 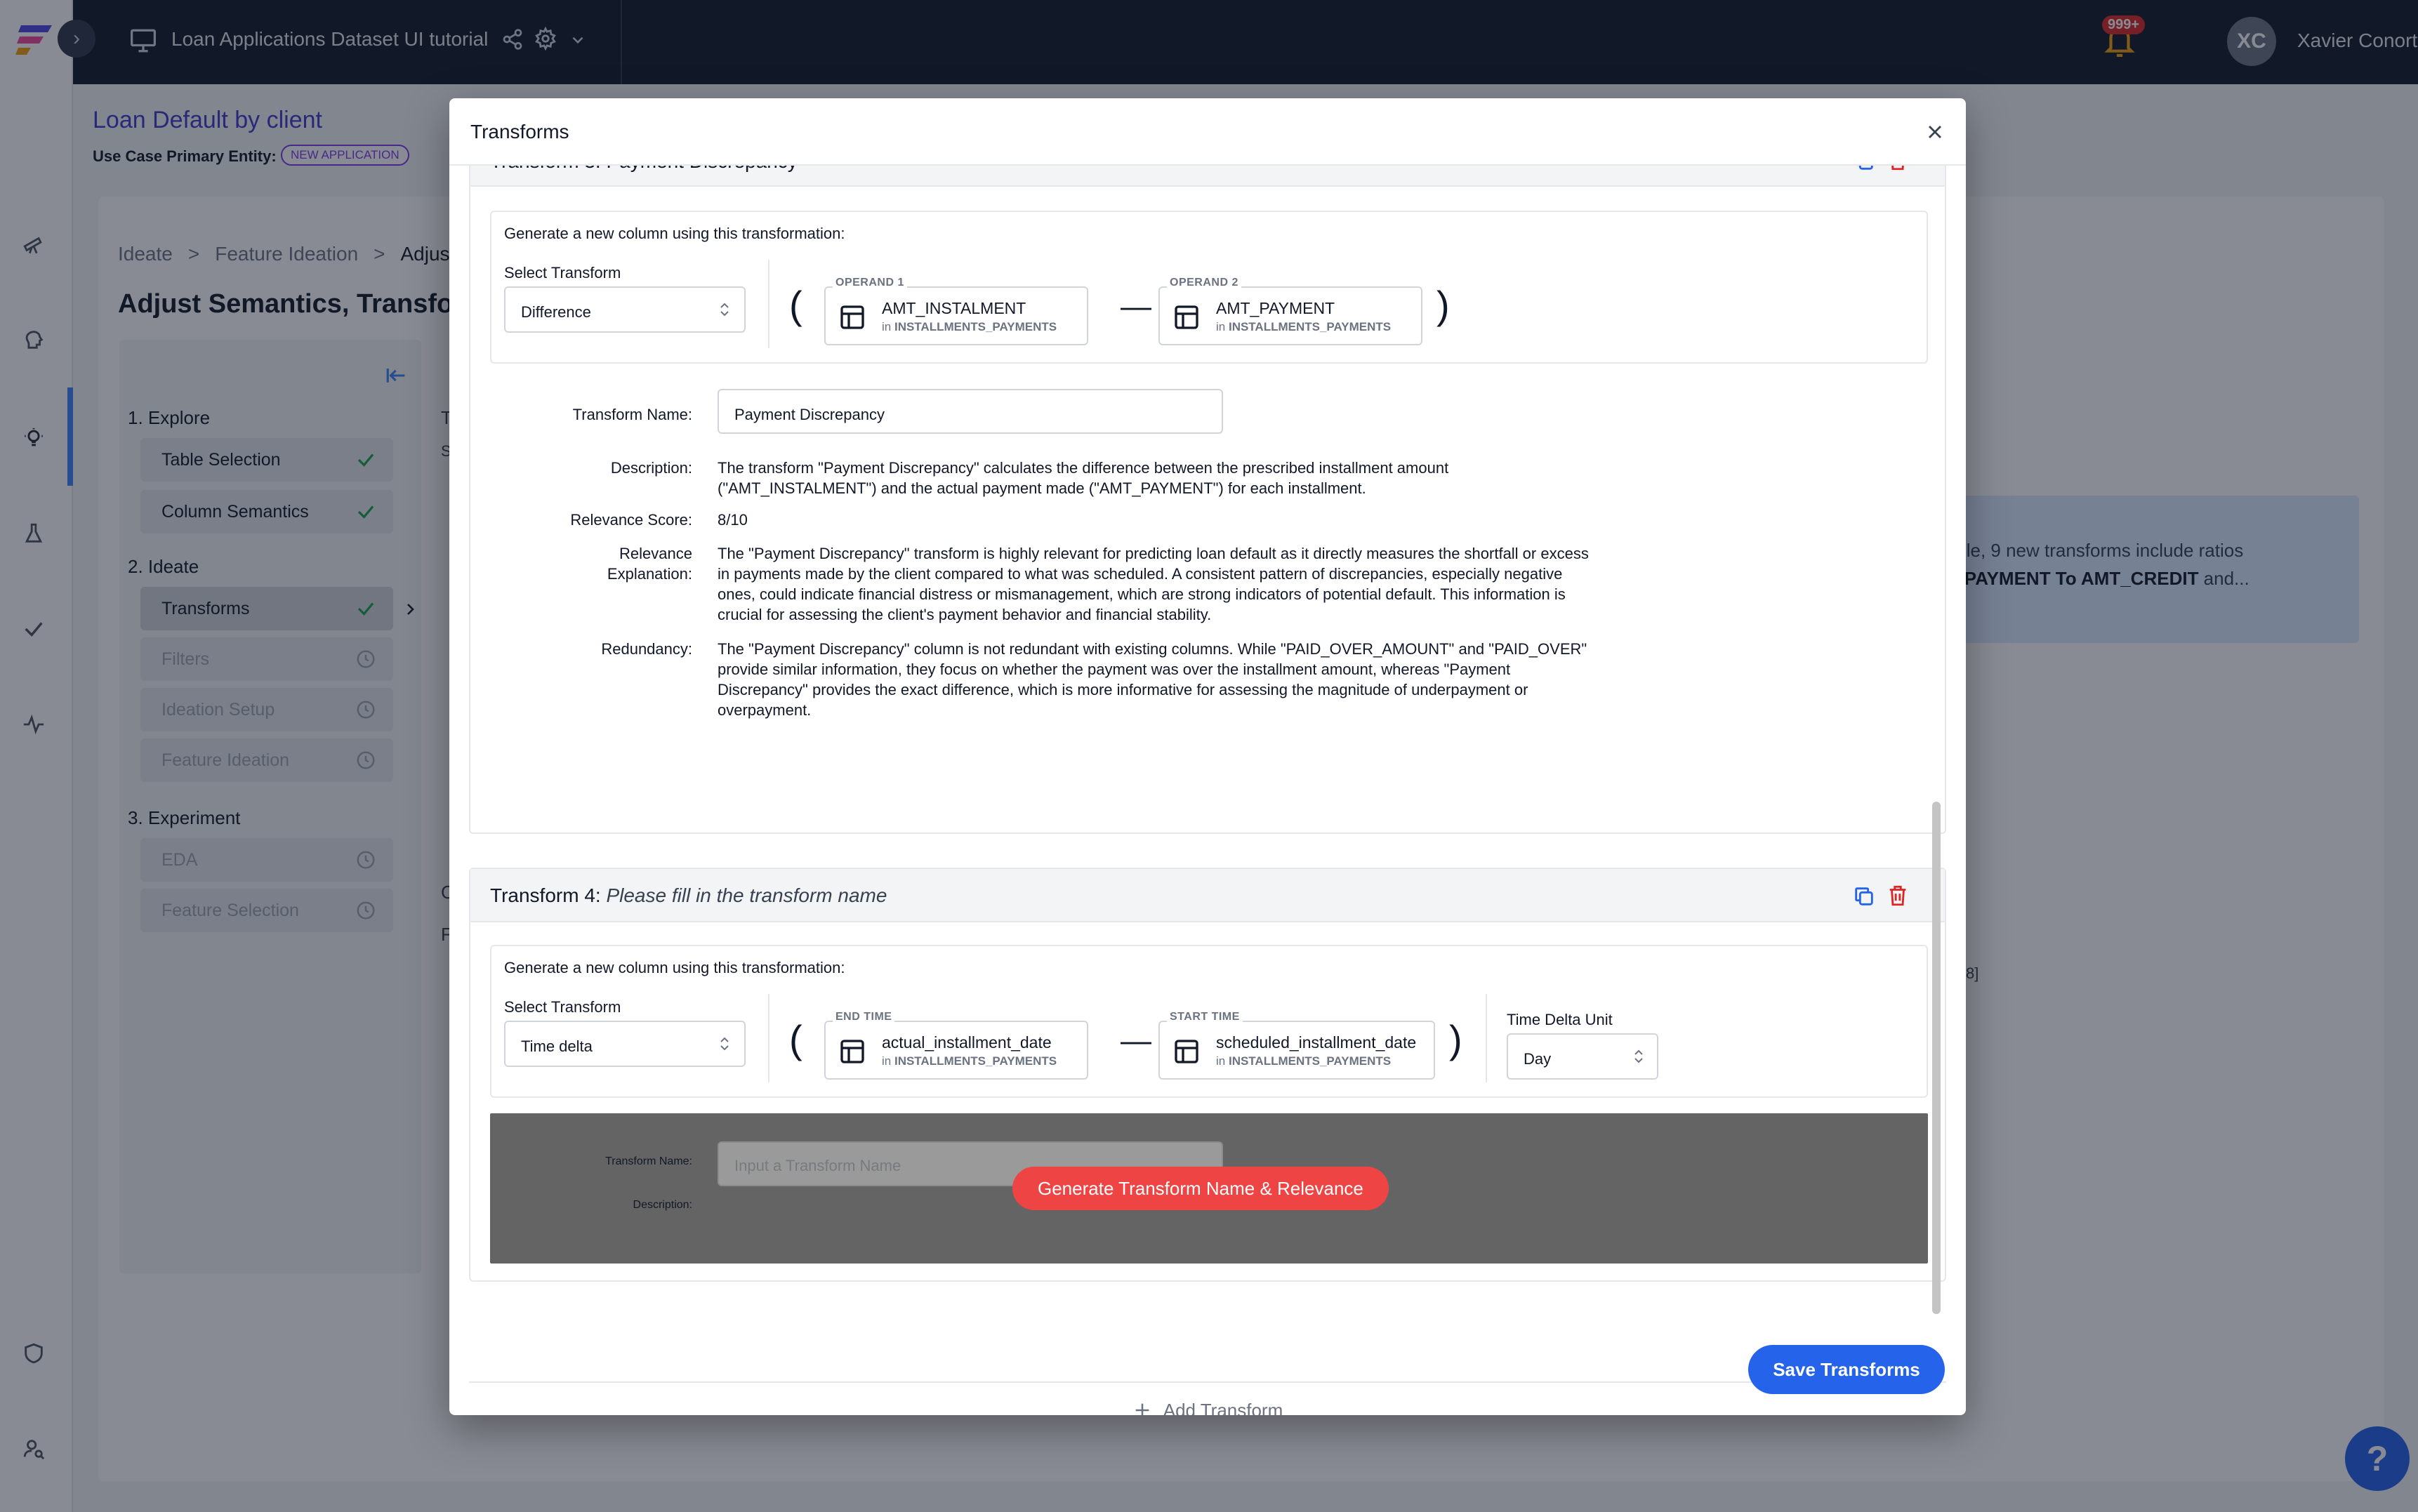 I want to click on operand-column: actual_installment_date, so click(x=967, y=1042).